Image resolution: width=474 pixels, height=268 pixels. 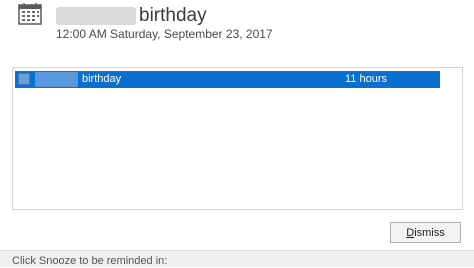 What do you see at coordinates (30, 14) in the screenshot?
I see `calendar-icon` at bounding box center [30, 14].